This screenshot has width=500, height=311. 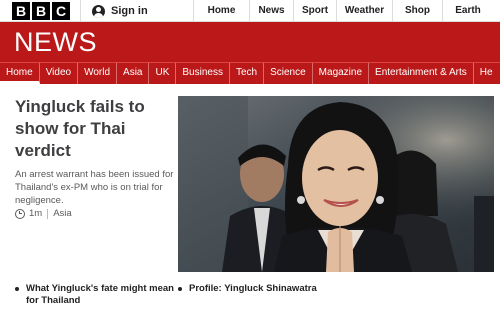 What do you see at coordinates (163, 73) in the screenshot?
I see `section-tab-uk: UK` at bounding box center [163, 73].